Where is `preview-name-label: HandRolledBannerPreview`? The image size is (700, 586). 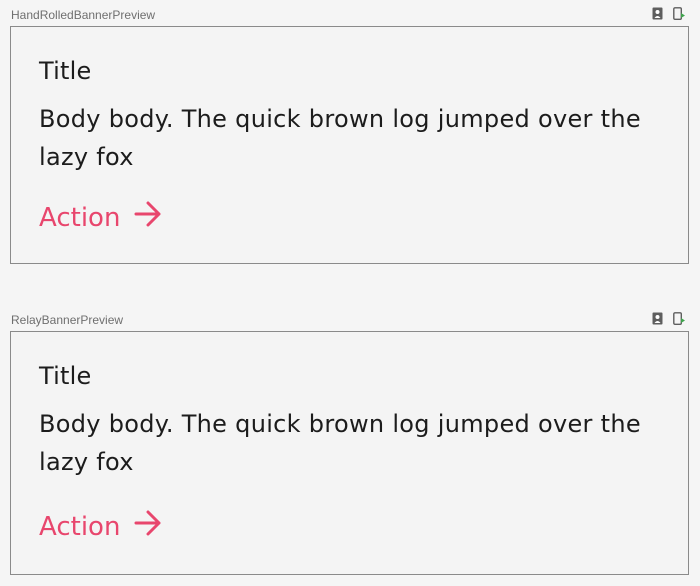
preview-name-label: HandRolledBannerPreview is located at coordinates (83, 15).